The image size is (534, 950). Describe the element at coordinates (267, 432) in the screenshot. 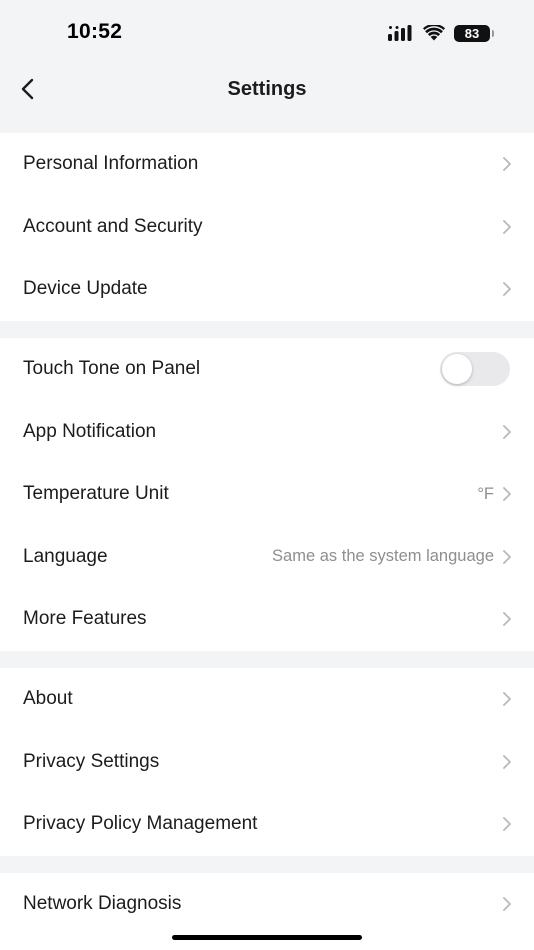

I see `row-app-notification: App Notification` at that location.